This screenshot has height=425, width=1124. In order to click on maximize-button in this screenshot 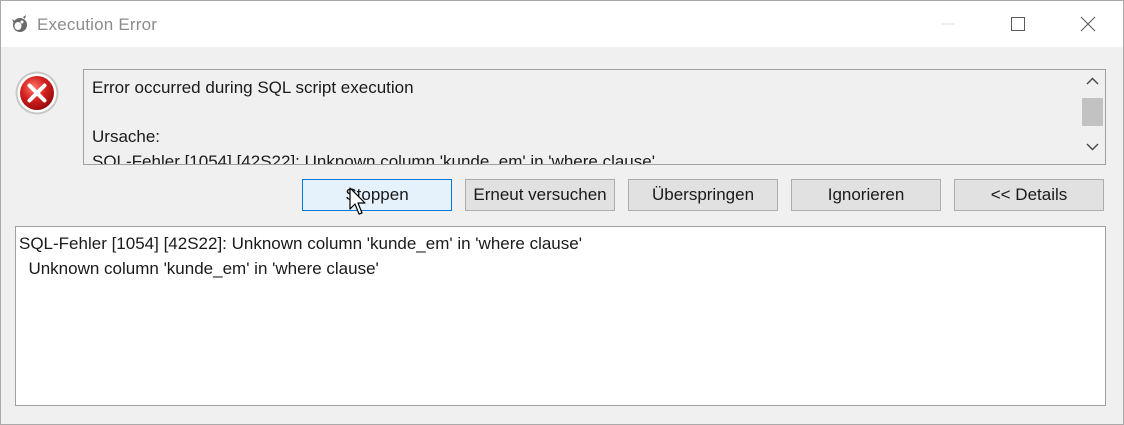, I will do `click(1018, 24)`.